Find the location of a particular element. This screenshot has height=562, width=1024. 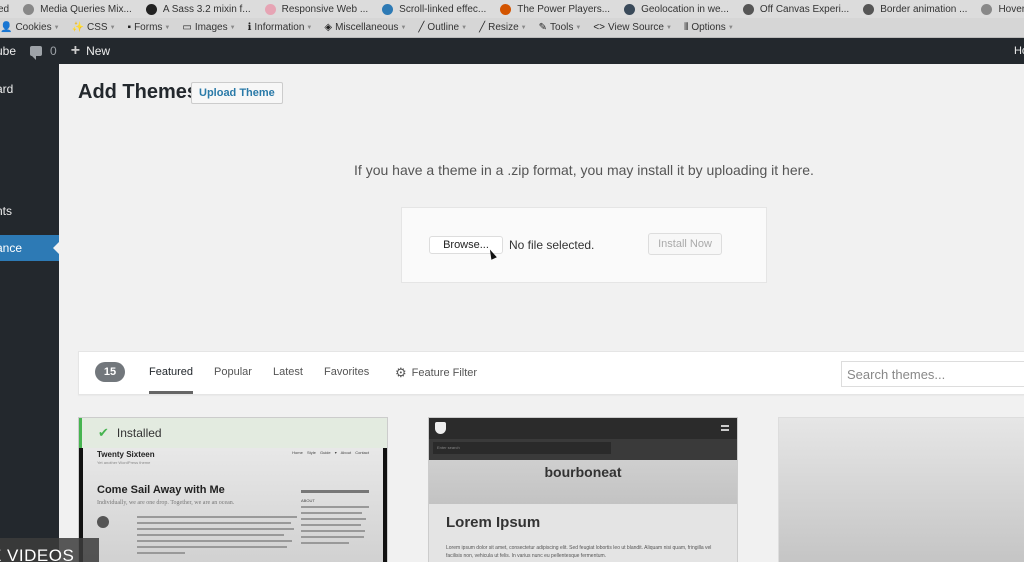

devtoolbar-menu-information: ℹ Information ▼ is located at coordinates (280, 27).